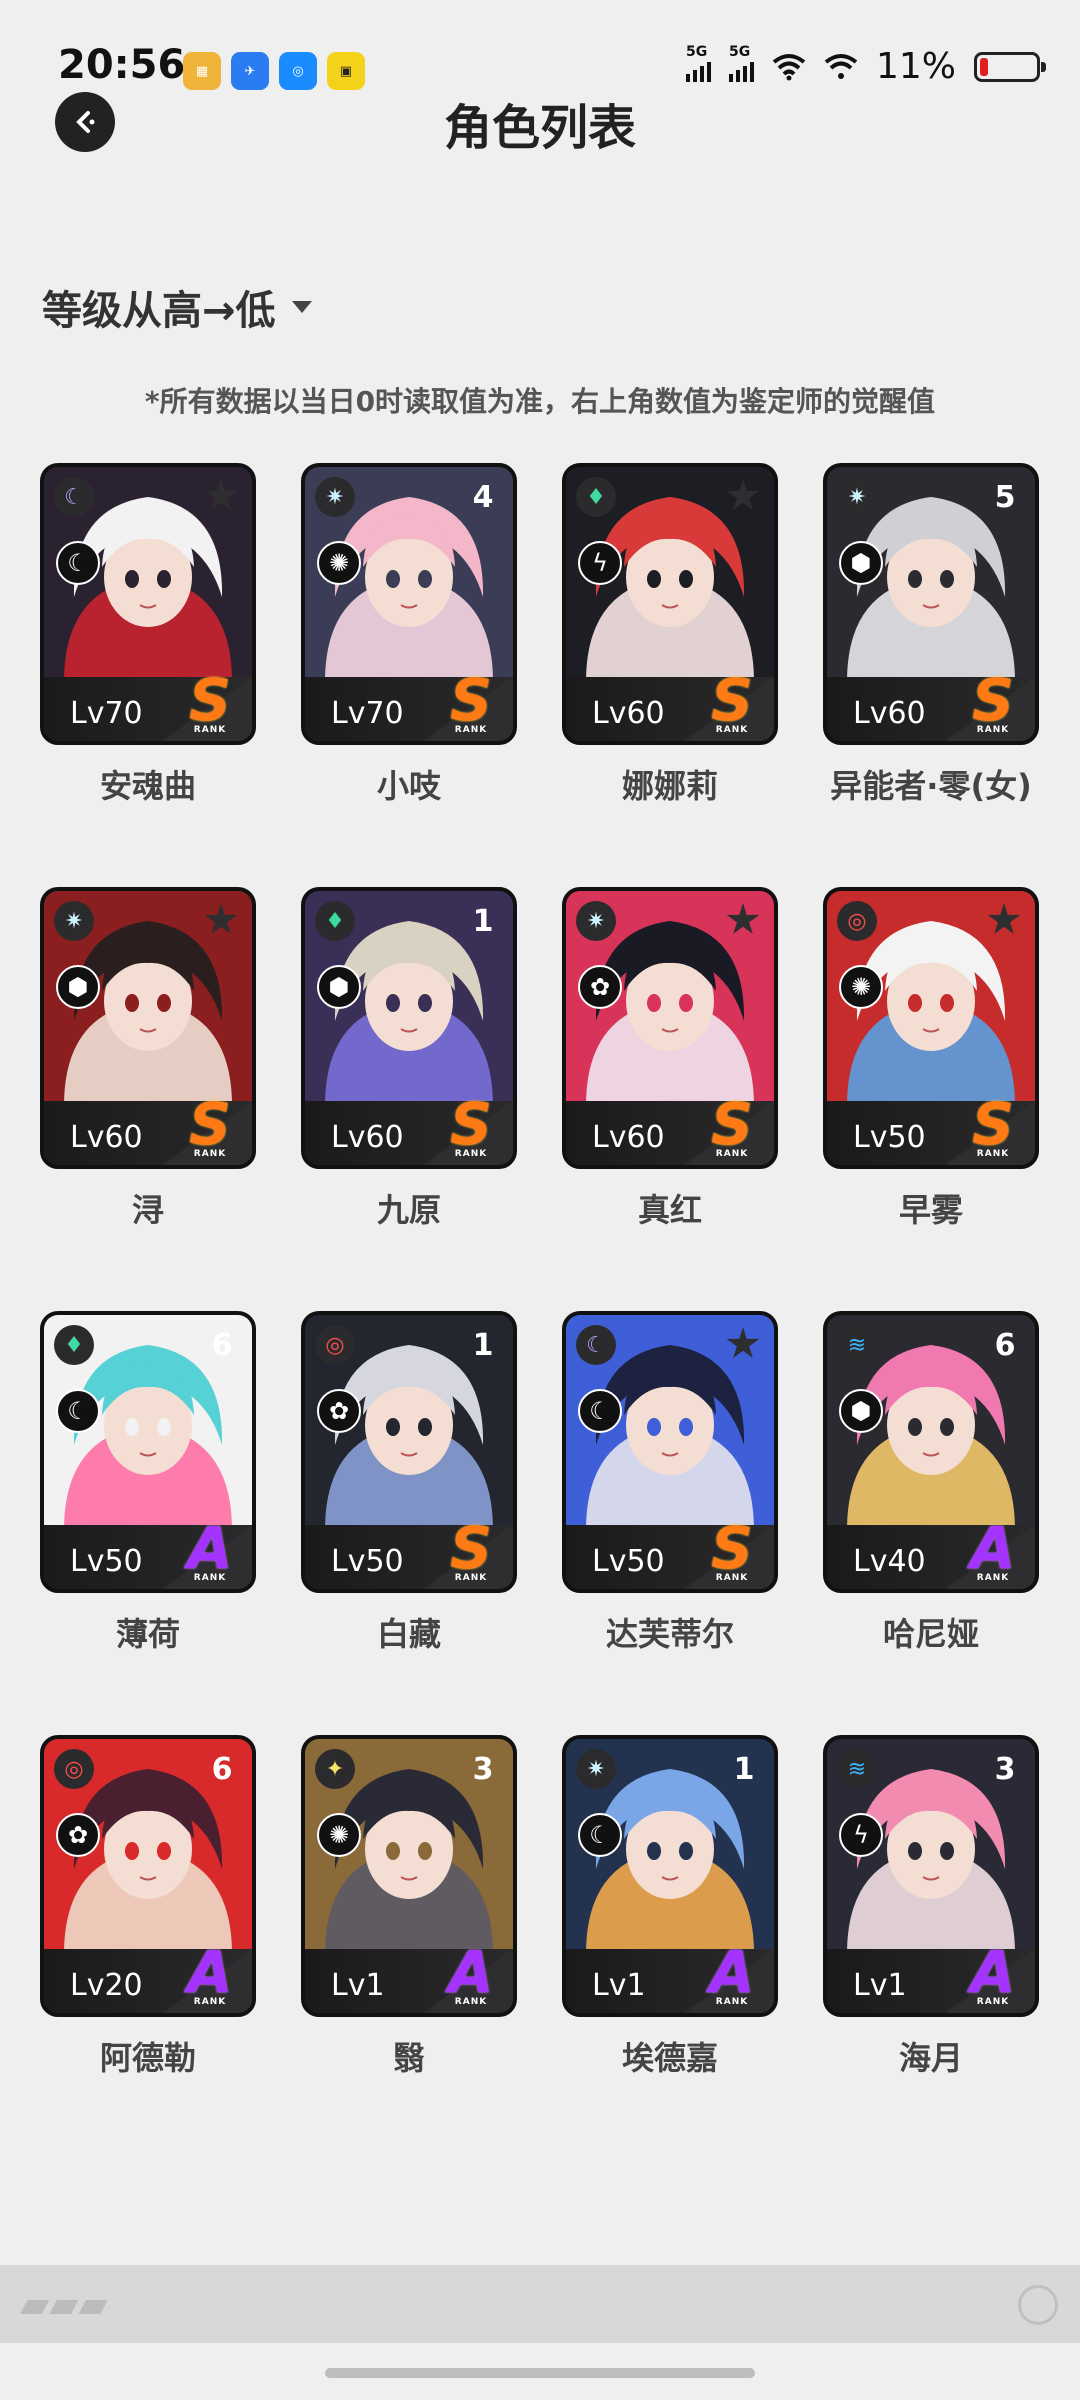 This screenshot has height=2400, width=1080. I want to click on character-item: ✷ ✺ 4 Lv70 S RANK 小吱, so click(409, 635).